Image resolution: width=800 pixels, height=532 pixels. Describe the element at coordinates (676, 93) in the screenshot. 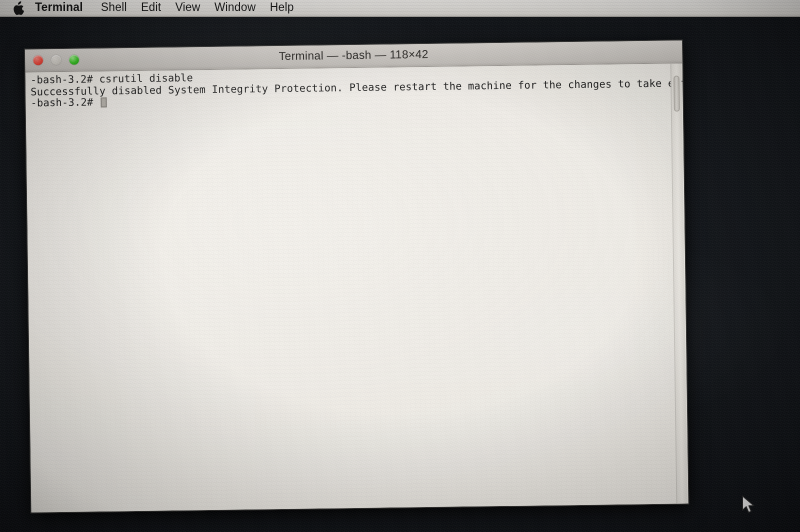

I see `terminal-scrollbar-thumb` at that location.